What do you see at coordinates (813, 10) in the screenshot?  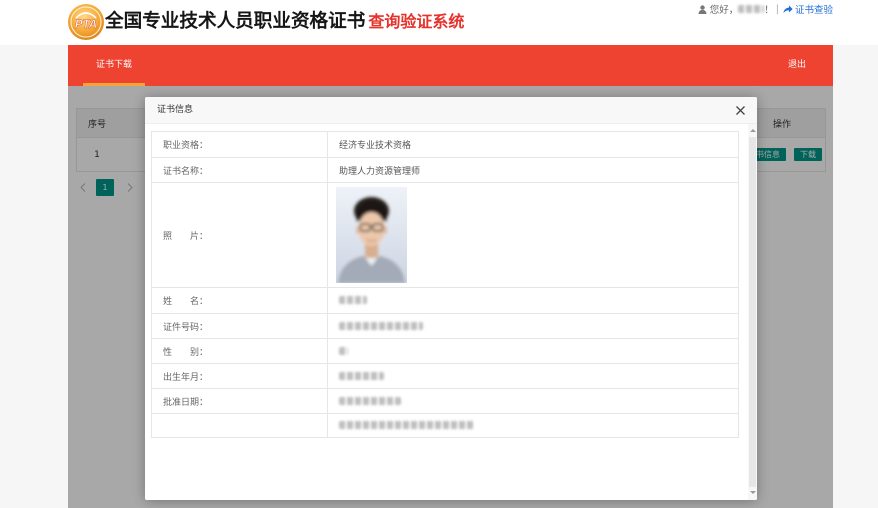 I see `certificate-verify-label: 证书查验` at bounding box center [813, 10].